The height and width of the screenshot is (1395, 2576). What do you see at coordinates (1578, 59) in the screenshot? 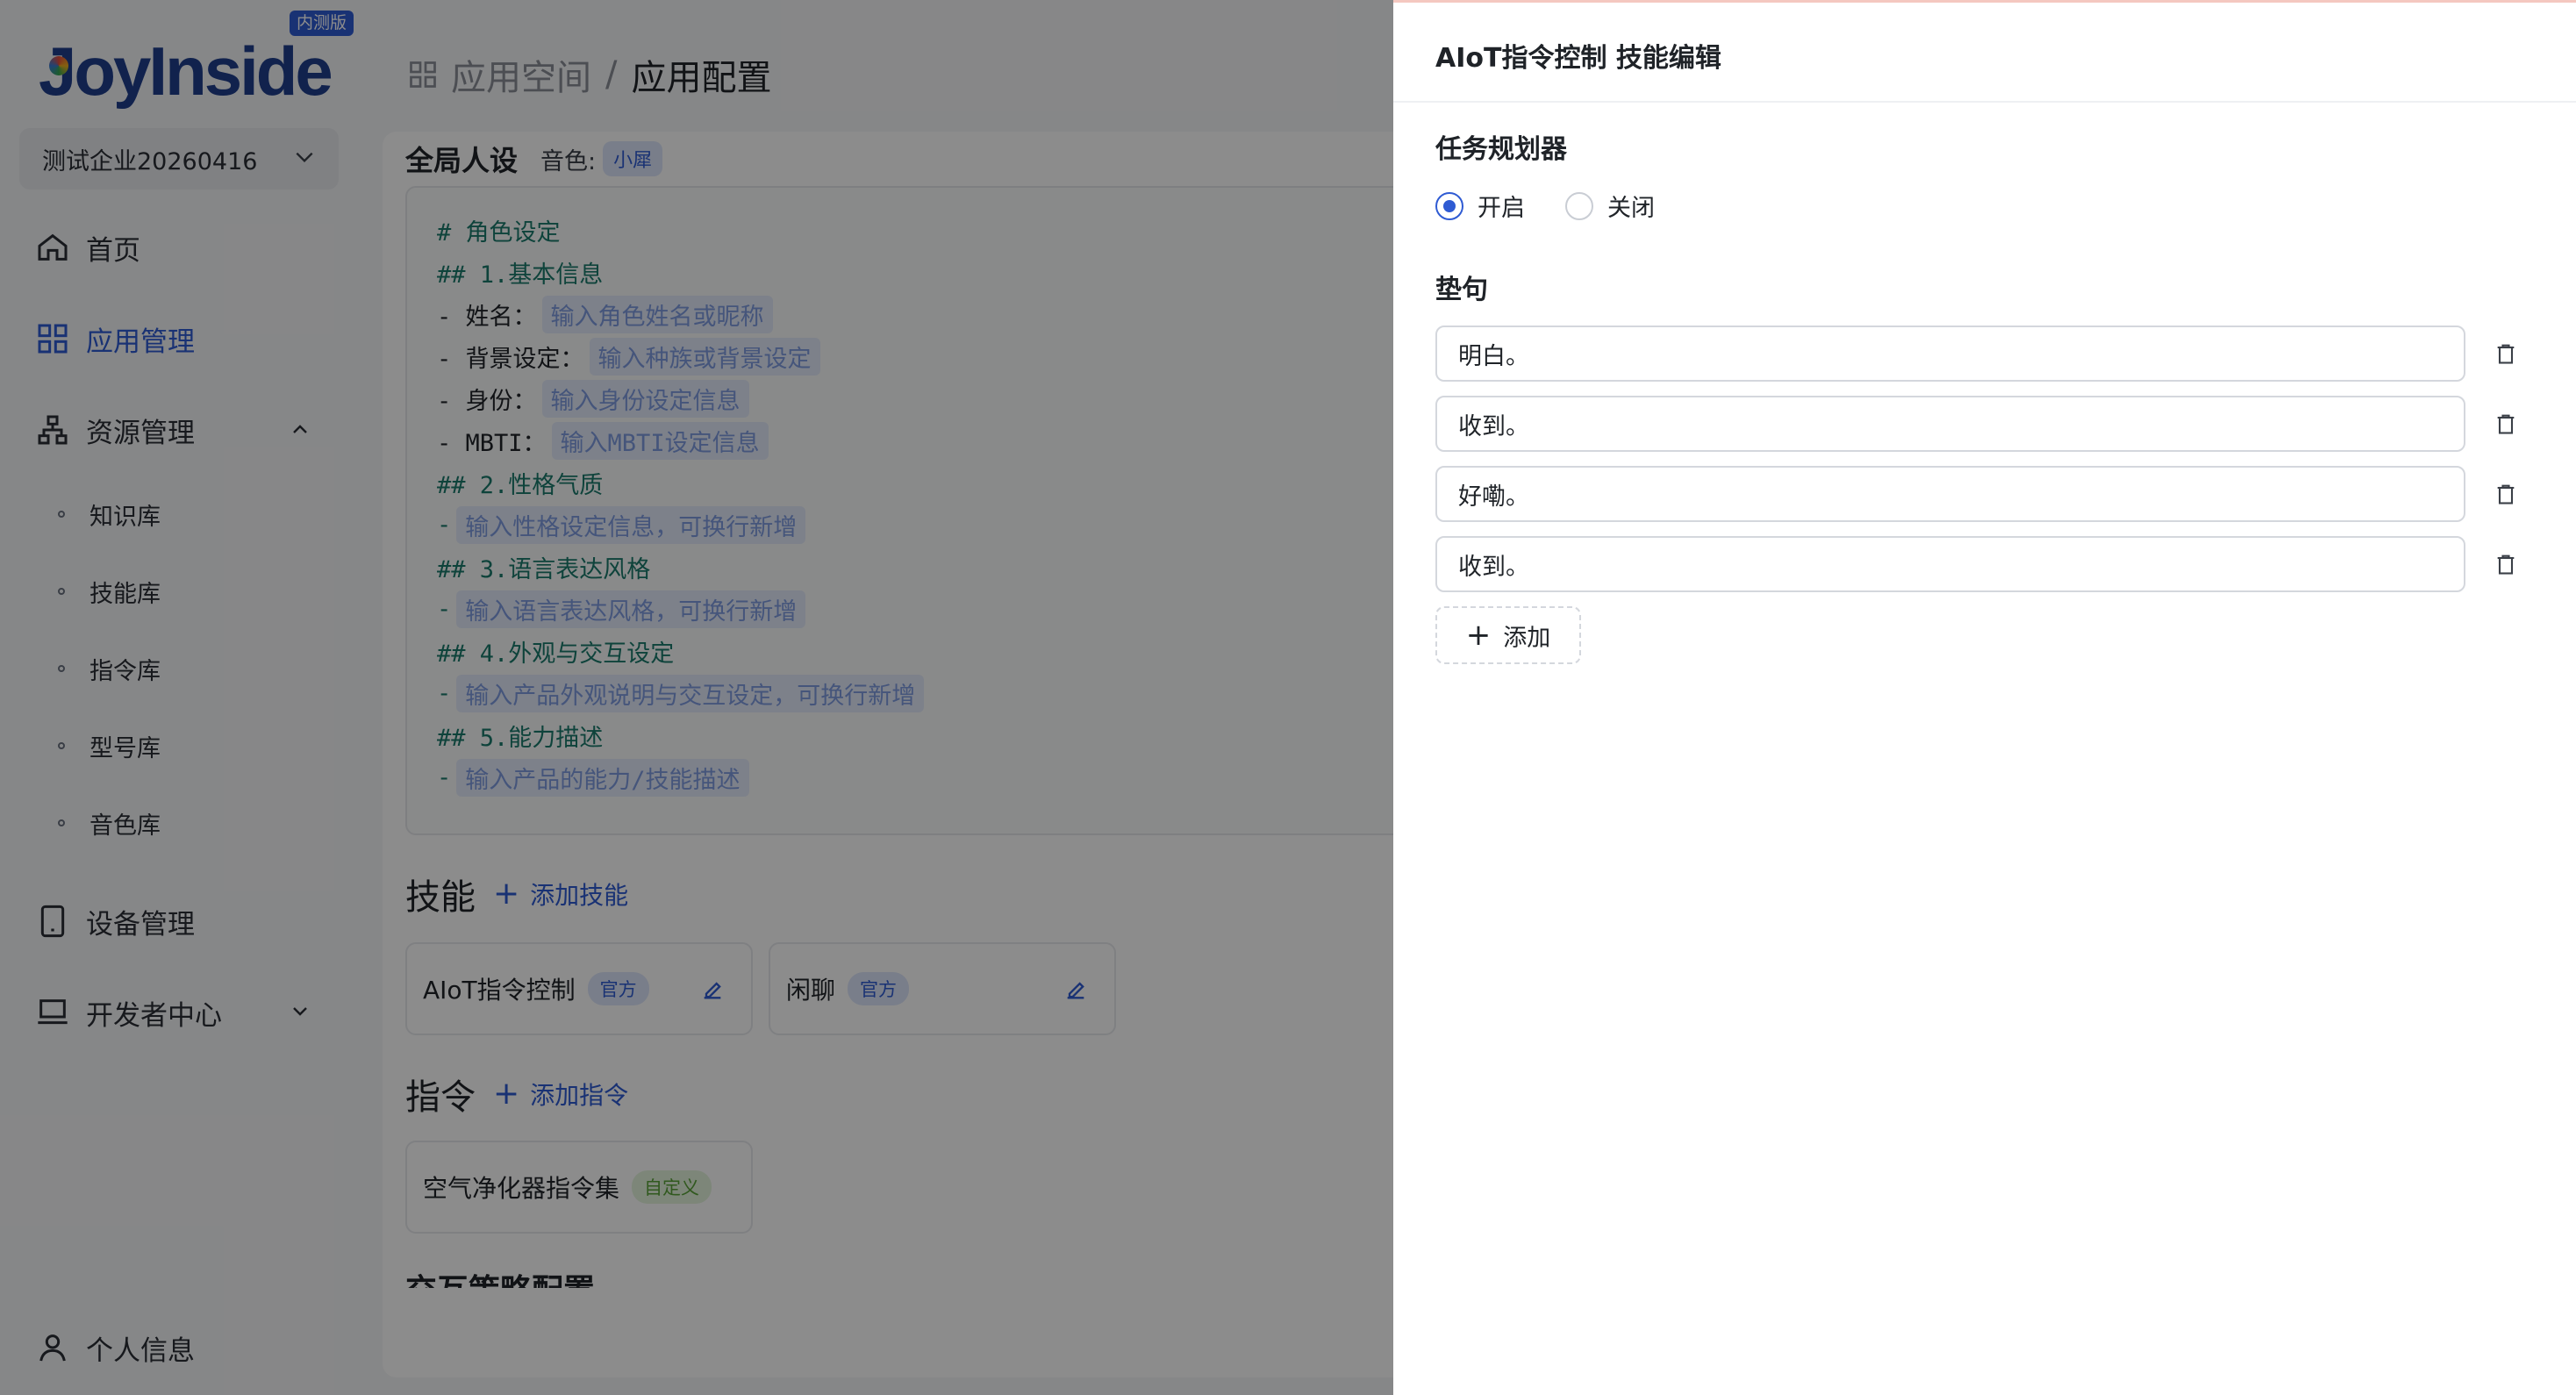
I see `drawer-title: AIoT指令控制 技能编辑` at bounding box center [1578, 59].